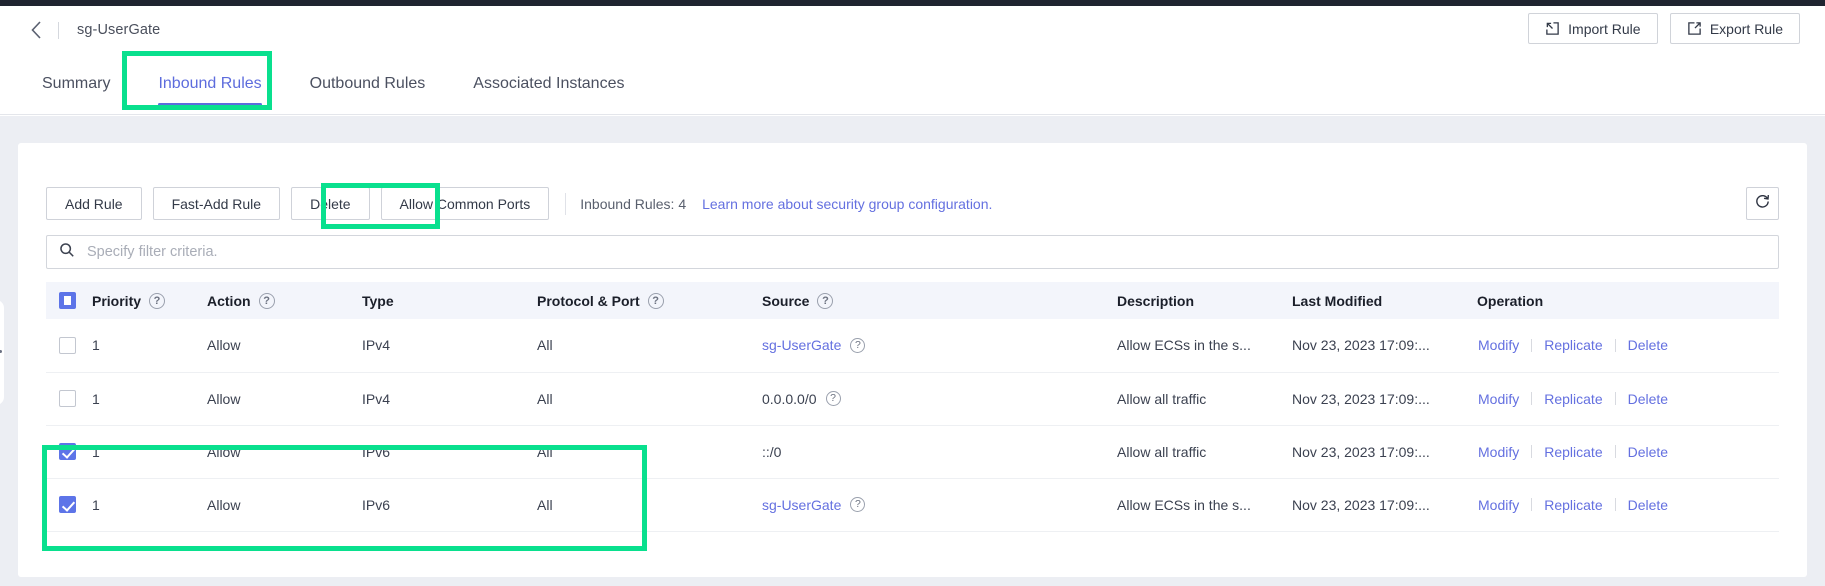 The image size is (1825, 586). I want to click on add-rule-label: Add Rule, so click(94, 203).